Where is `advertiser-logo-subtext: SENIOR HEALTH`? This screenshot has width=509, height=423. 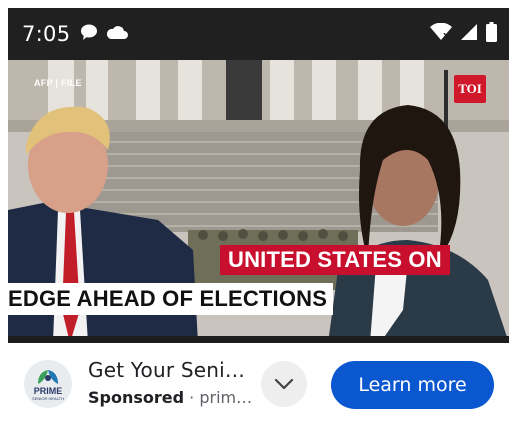
advertiser-logo-subtext: SENIOR HEALTH is located at coordinates (48, 398).